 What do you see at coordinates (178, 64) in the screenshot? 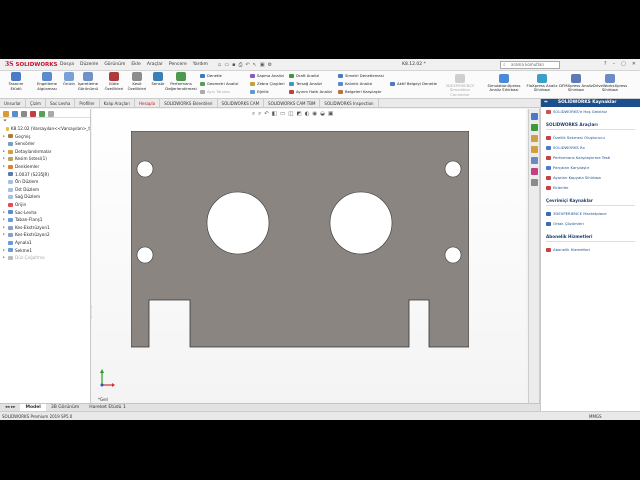
I see `menu-item-5: Pencere` at bounding box center [178, 64].